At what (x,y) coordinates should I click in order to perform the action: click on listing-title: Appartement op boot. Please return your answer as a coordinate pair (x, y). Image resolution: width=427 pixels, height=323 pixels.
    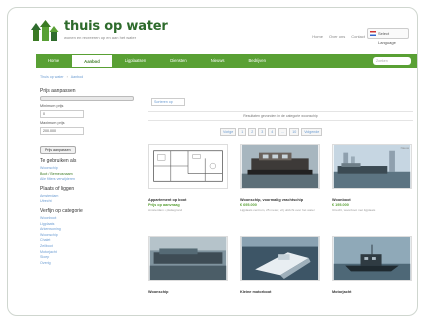
    Looking at the image, I should click on (188, 200).